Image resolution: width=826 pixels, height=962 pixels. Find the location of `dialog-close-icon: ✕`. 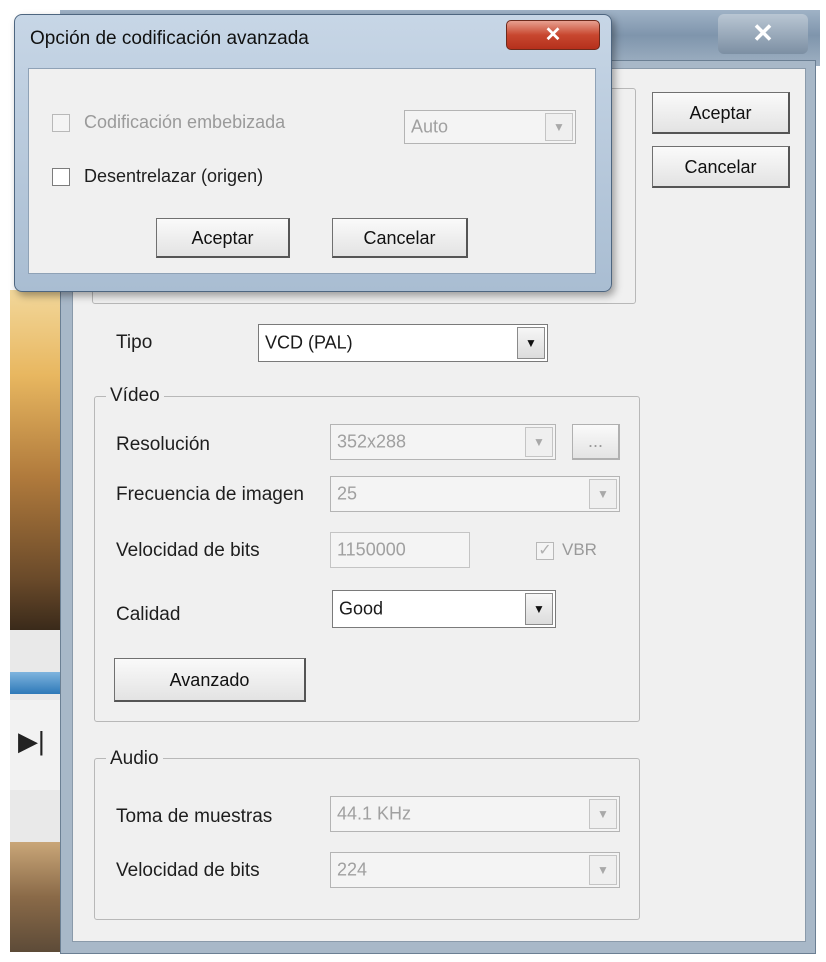

dialog-close-icon: ✕ is located at coordinates (553, 35).